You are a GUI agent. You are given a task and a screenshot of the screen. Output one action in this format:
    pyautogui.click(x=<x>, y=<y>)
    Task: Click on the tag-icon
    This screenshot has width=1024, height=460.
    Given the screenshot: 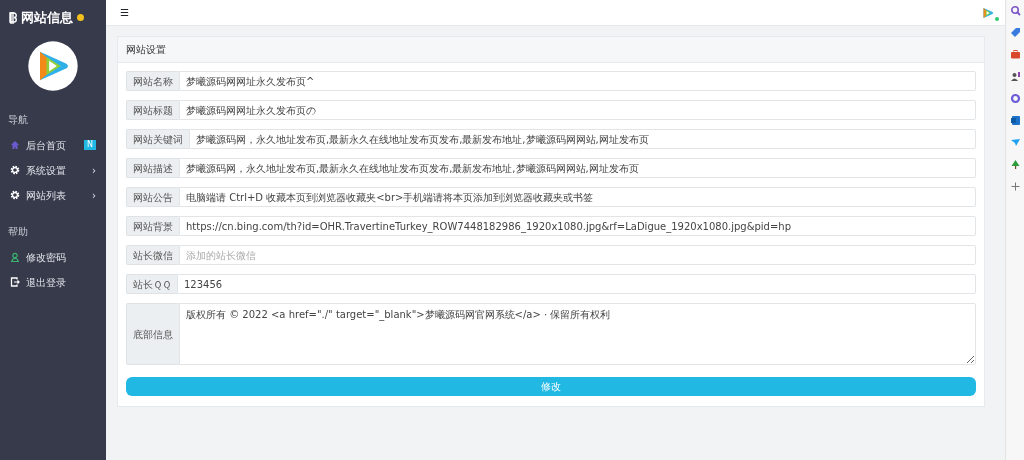 What is the action you would take?
    pyautogui.click(x=1015, y=32)
    